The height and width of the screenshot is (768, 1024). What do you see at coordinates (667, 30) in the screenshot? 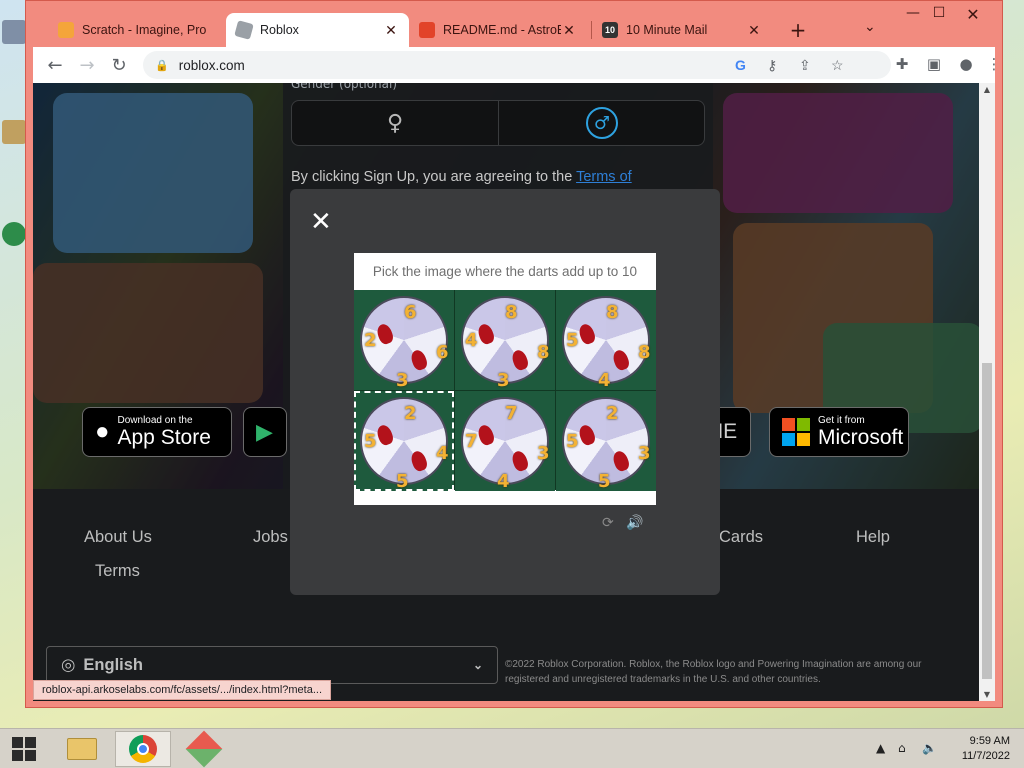
I see `tab-title: 10 Minute Mail` at bounding box center [667, 30].